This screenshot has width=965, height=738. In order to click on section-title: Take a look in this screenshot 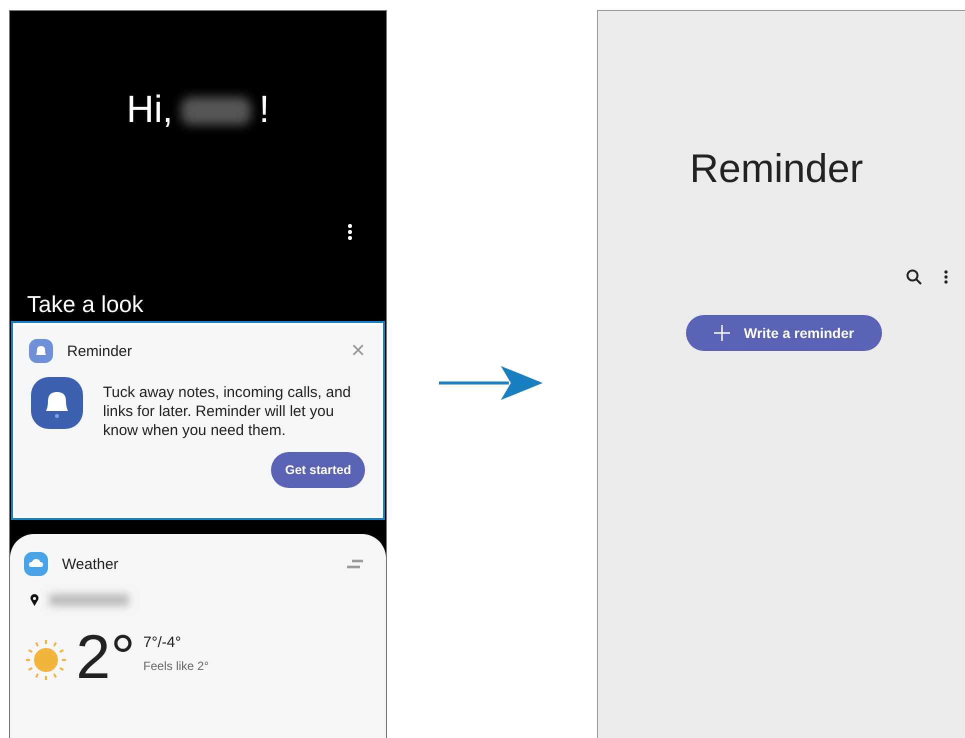, I will do `click(85, 305)`.